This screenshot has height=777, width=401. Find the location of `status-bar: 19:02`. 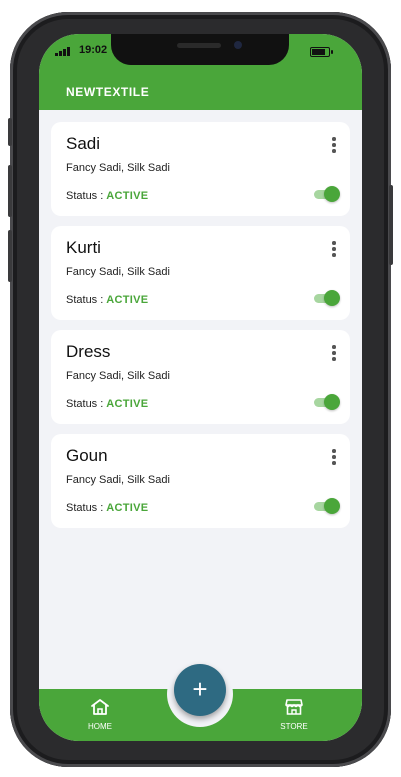

status-bar: 19:02 is located at coordinates (200, 51).